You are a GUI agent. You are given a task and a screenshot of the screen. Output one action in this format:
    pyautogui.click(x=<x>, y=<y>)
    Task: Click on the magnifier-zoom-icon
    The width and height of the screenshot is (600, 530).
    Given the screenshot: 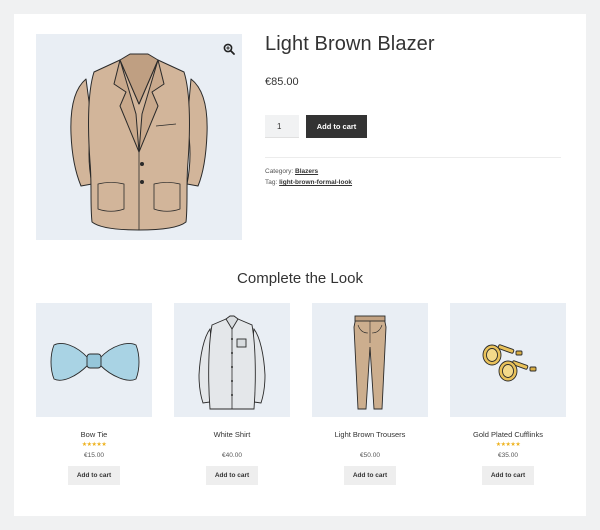 What is the action you would take?
    pyautogui.click(x=229, y=49)
    